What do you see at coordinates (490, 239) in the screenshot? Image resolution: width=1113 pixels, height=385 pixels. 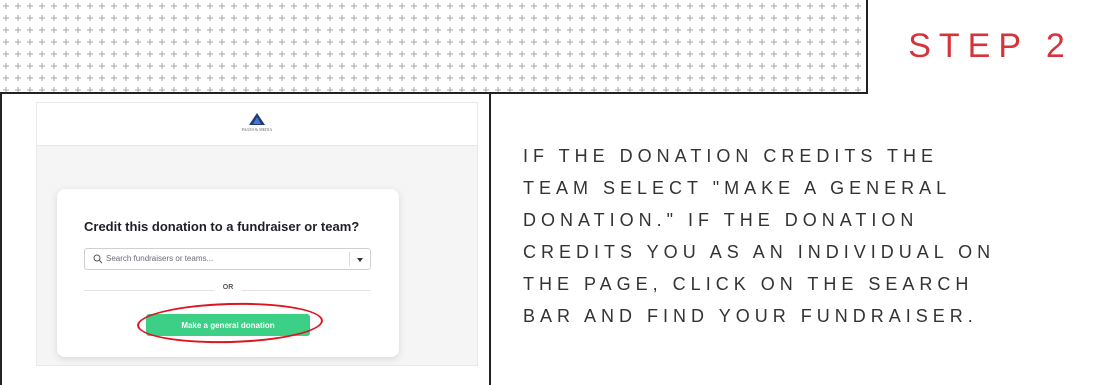 I see `grid-divider-vertical-middle` at bounding box center [490, 239].